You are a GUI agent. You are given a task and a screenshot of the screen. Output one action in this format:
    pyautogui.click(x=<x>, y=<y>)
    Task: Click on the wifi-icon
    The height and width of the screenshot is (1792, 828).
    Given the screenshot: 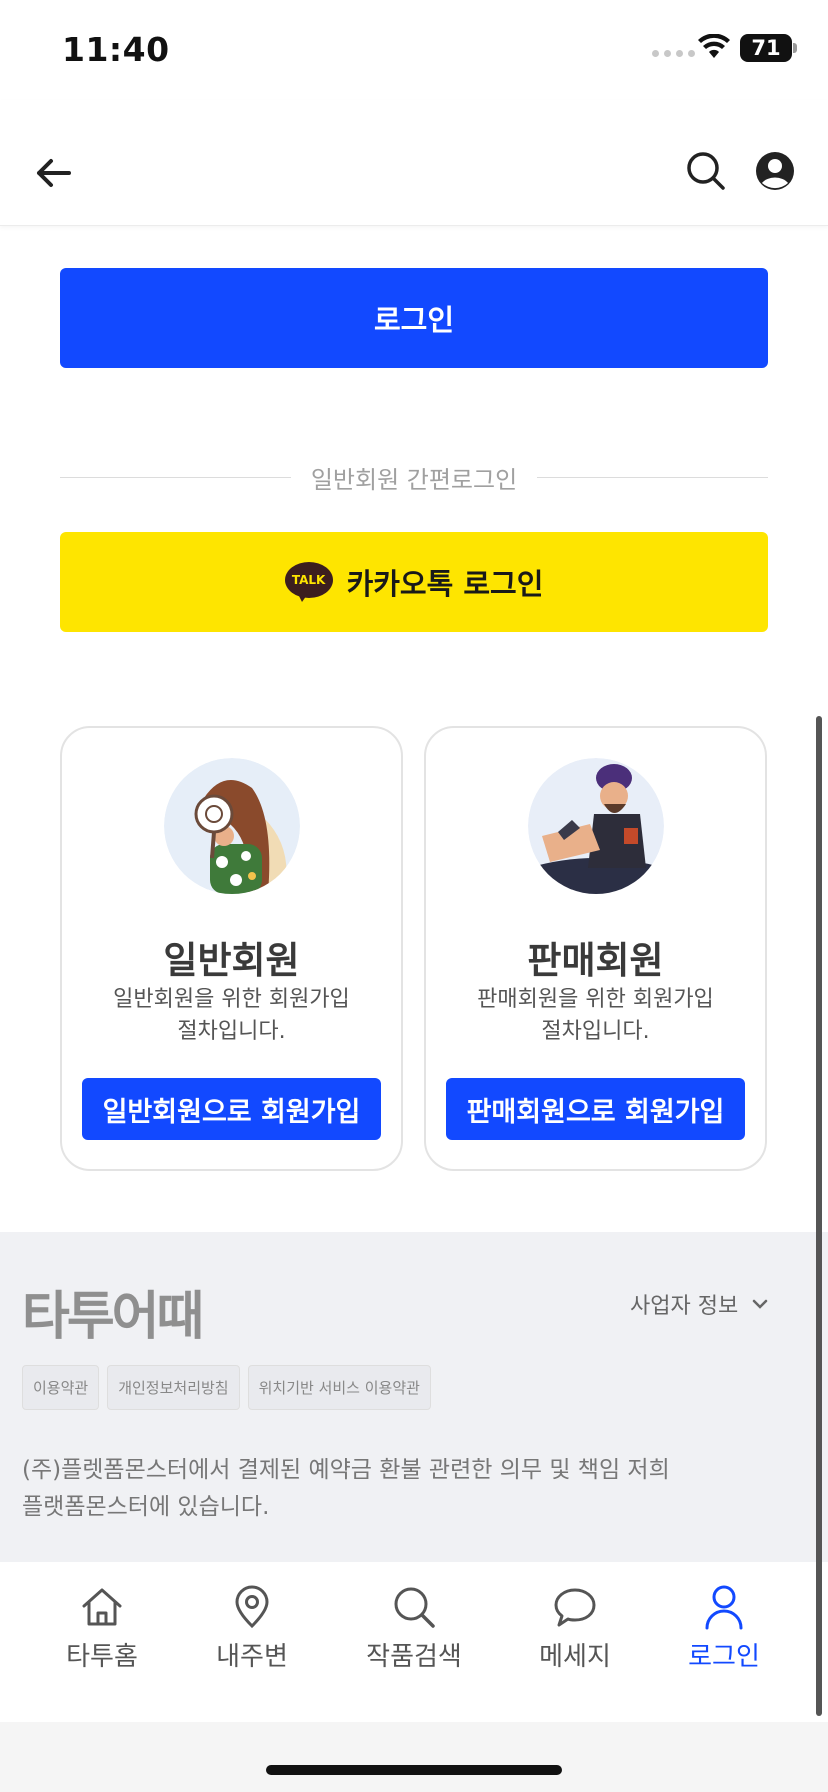 What is the action you would take?
    pyautogui.click(x=714, y=48)
    